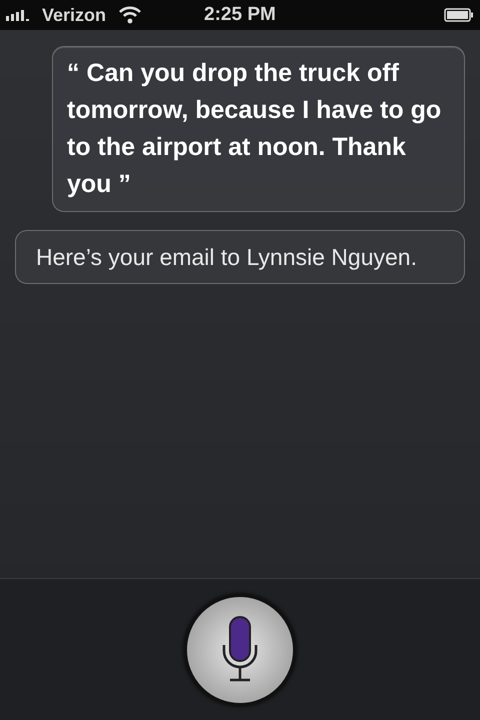 Image resolution: width=480 pixels, height=720 pixels. What do you see at coordinates (74, 15) in the screenshot?
I see `carrier-name: Verizon` at bounding box center [74, 15].